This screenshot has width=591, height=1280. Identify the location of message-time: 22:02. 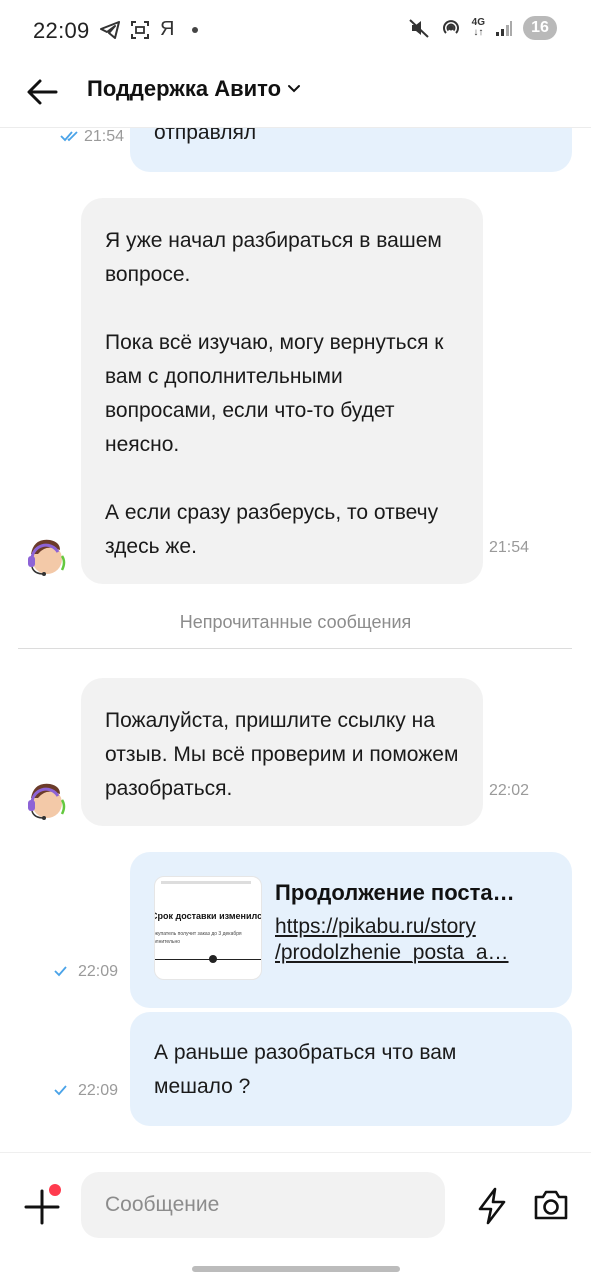
(509, 790).